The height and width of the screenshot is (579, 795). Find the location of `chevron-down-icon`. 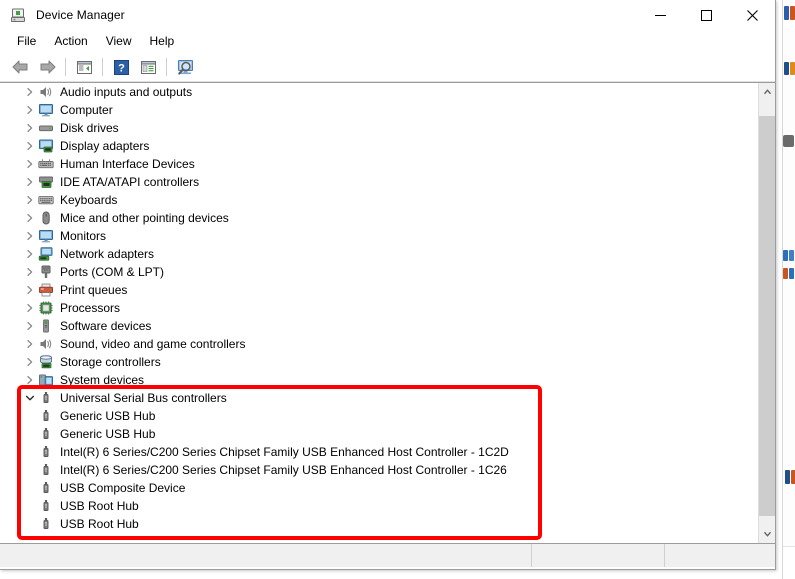

chevron-down-icon is located at coordinates (30, 398).